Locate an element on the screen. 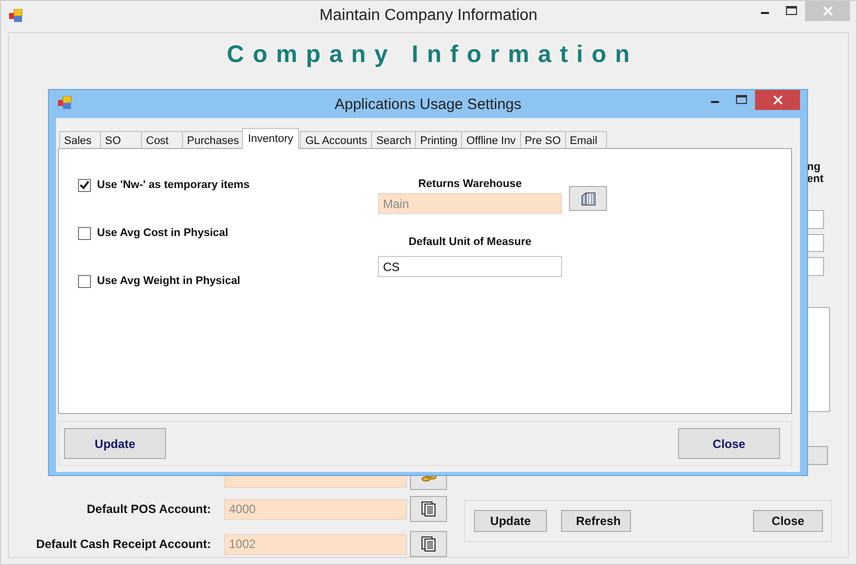 The height and width of the screenshot is (565, 857). tab: Inventory is located at coordinates (271, 138).